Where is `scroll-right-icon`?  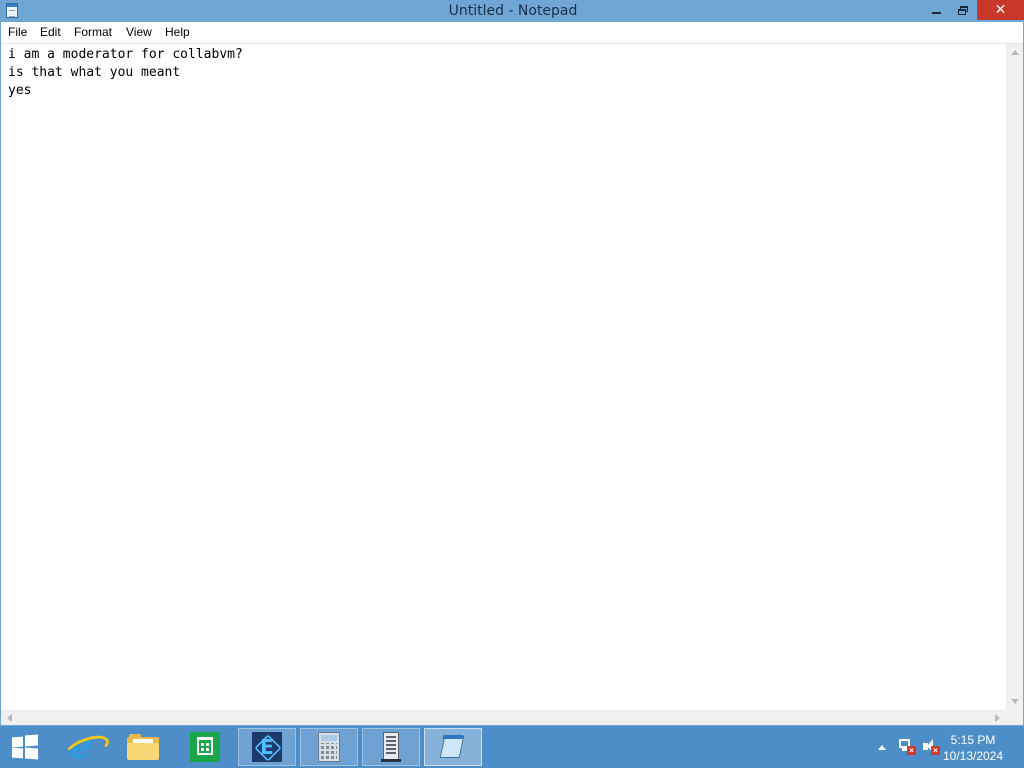 scroll-right-icon is located at coordinates (997, 718).